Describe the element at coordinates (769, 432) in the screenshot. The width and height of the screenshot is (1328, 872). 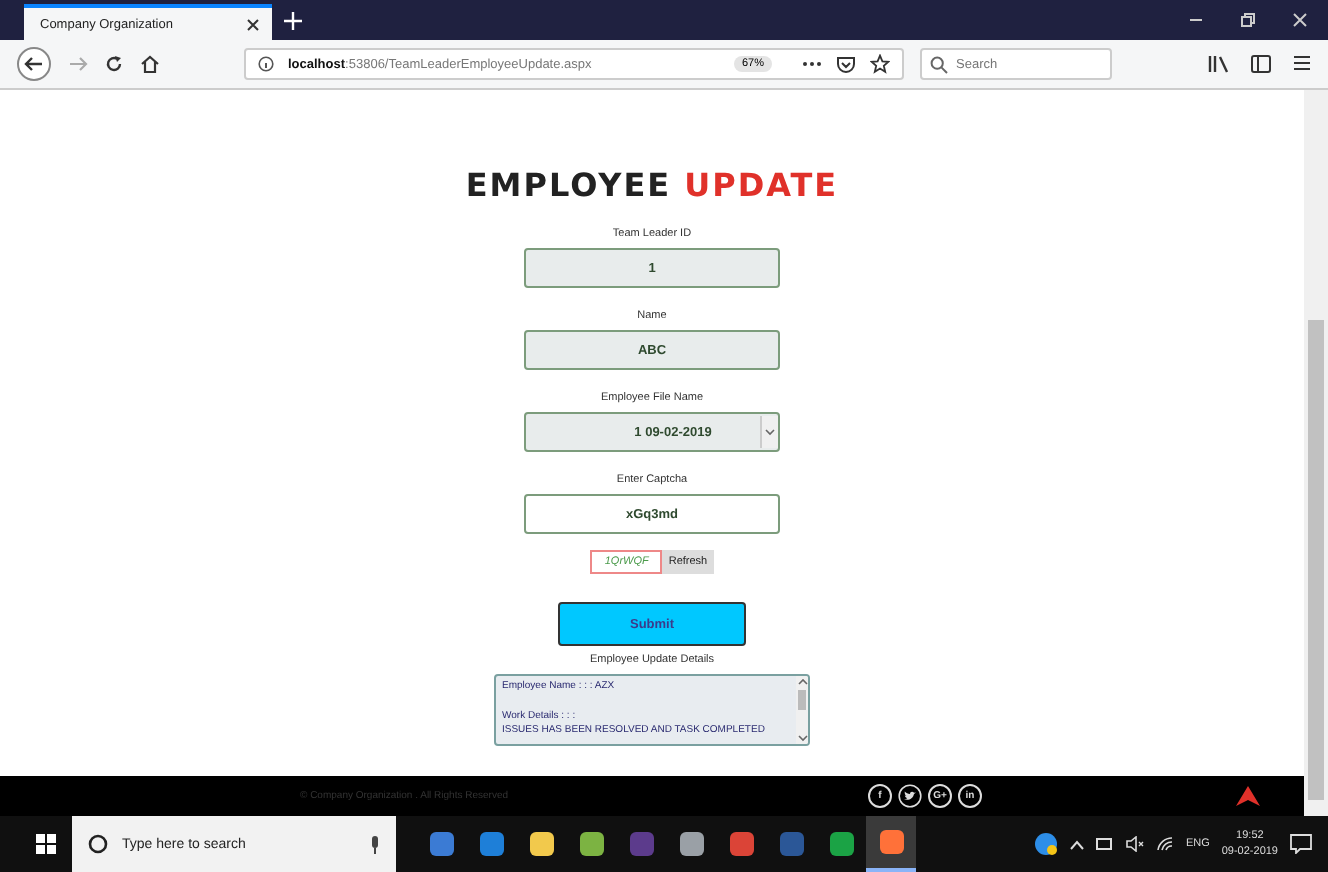
I see `caret-icon` at that location.